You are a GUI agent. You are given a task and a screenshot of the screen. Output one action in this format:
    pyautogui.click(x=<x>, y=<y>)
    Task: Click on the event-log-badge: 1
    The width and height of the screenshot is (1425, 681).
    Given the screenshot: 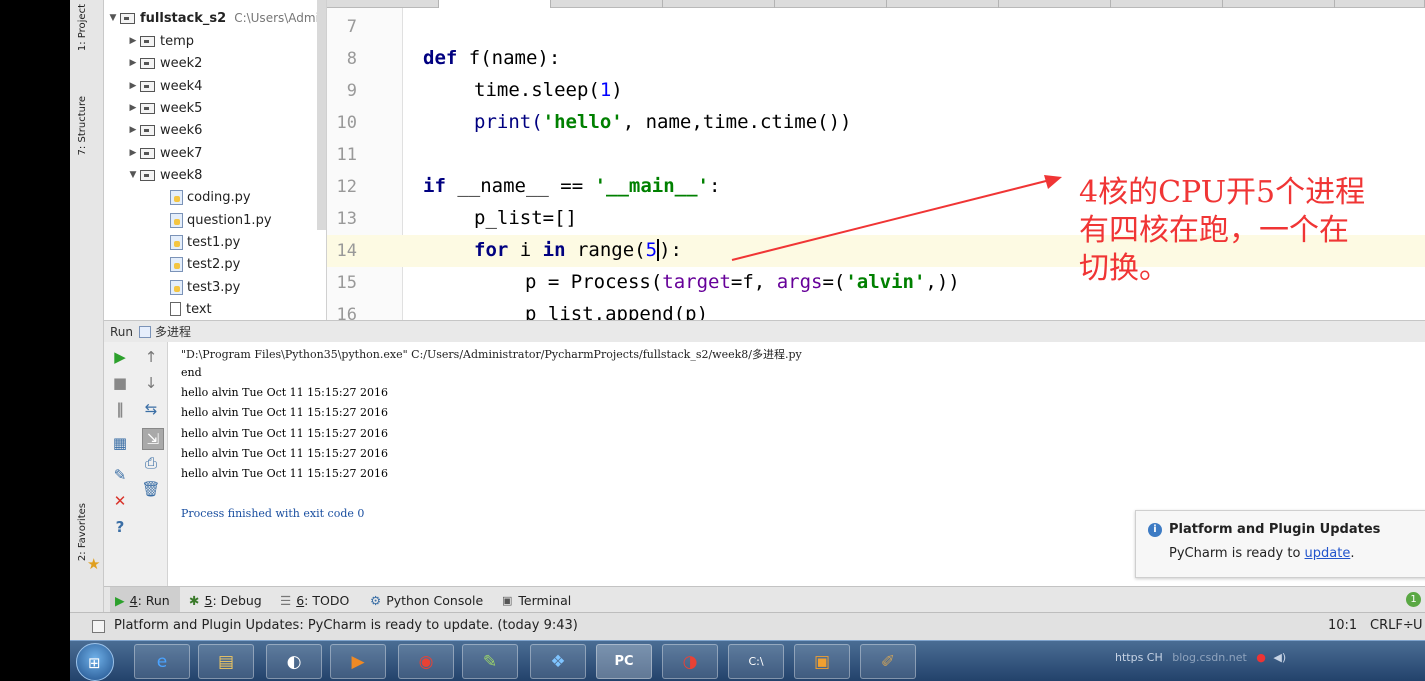 What is the action you would take?
    pyautogui.click(x=1413, y=599)
    